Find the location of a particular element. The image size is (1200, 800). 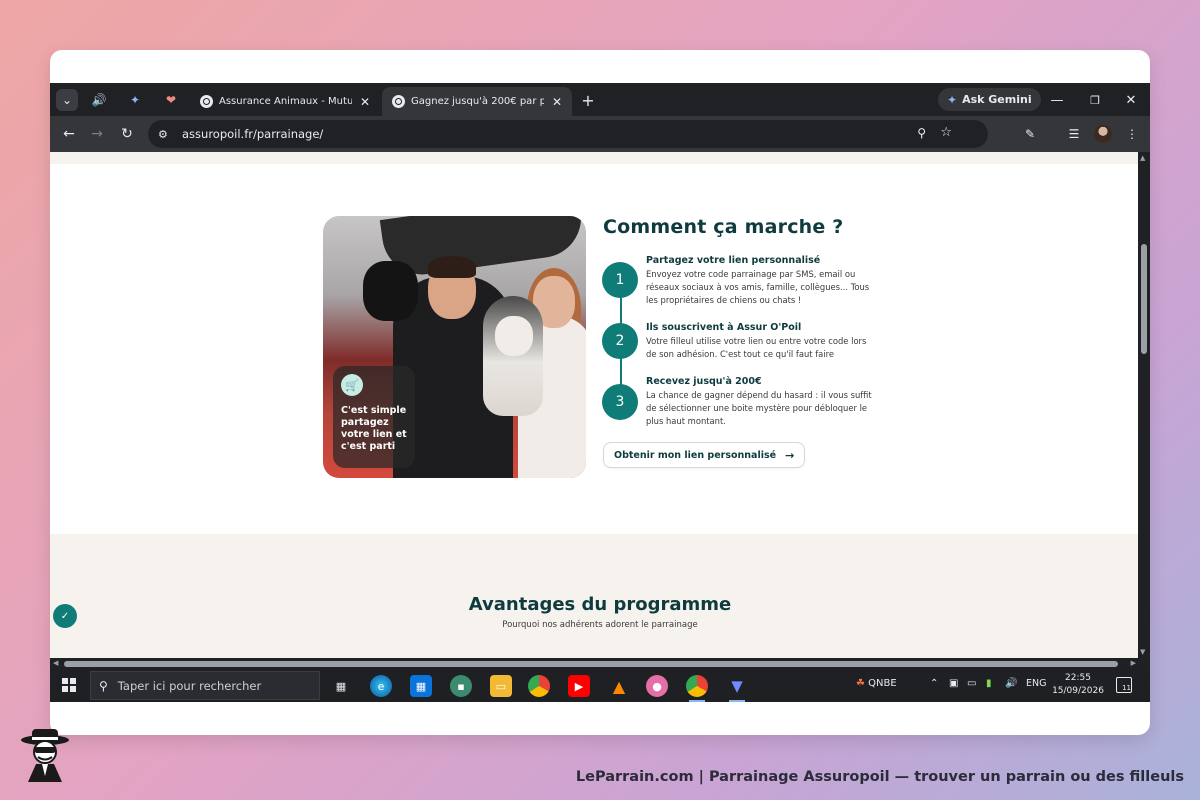

scroll-left-icon: ◀ is located at coordinates (55, 663).